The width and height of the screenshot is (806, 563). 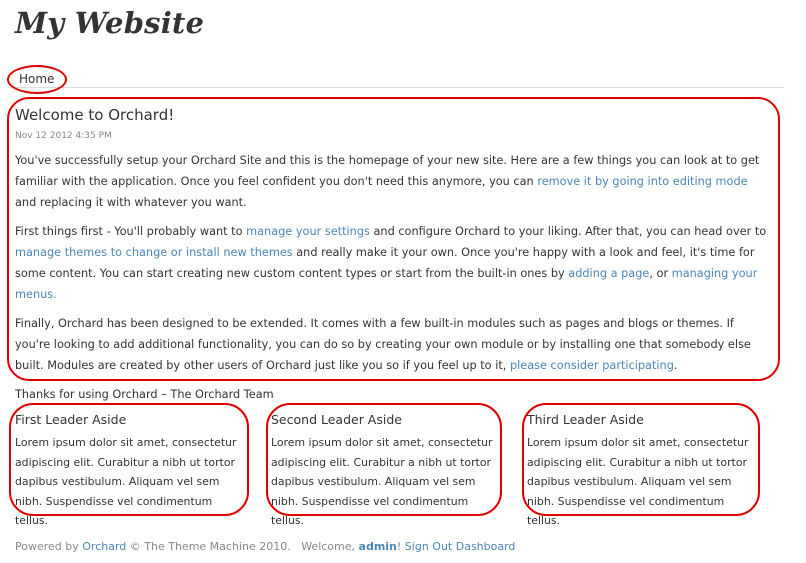 What do you see at coordinates (71, 419) in the screenshot?
I see `aside-title: First Leader Aside` at bounding box center [71, 419].